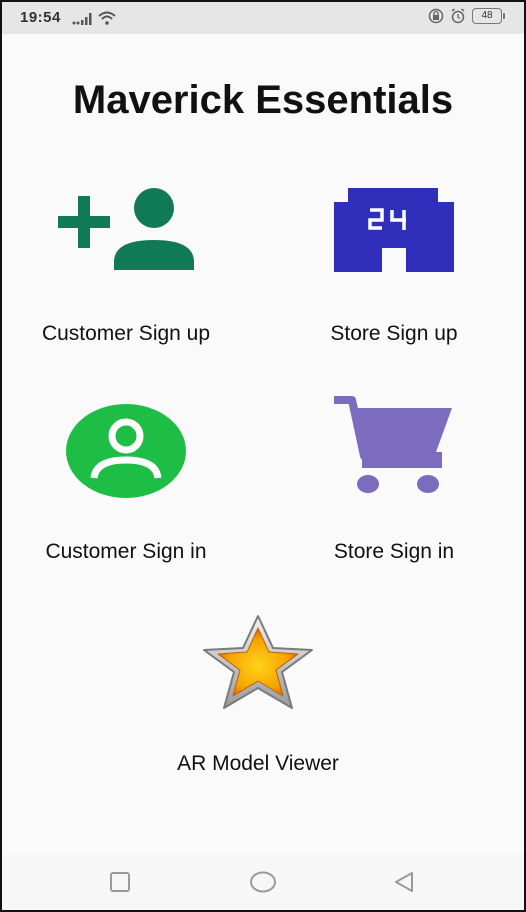 The image size is (526, 912). What do you see at coordinates (126, 333) in the screenshot?
I see `customer-signup-label: Customer Sign up` at bounding box center [126, 333].